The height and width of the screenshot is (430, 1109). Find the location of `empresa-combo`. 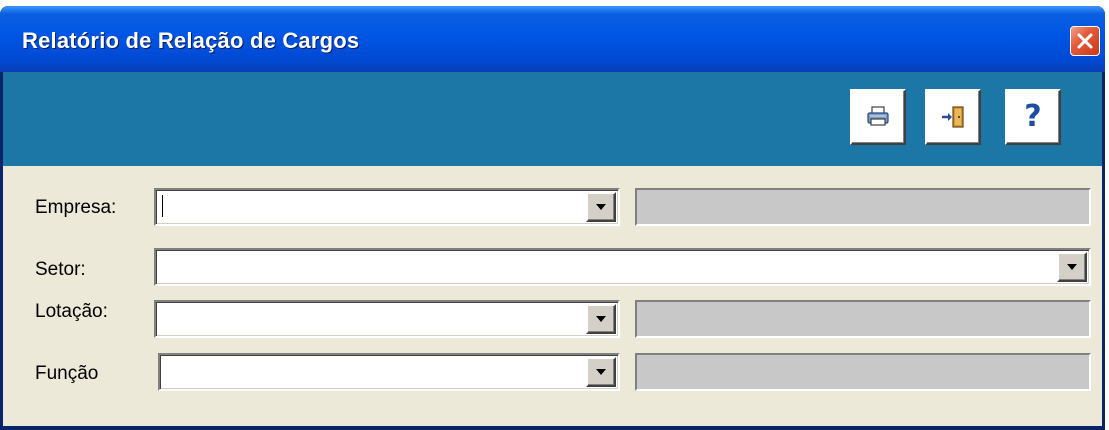

empresa-combo is located at coordinates (387, 207).